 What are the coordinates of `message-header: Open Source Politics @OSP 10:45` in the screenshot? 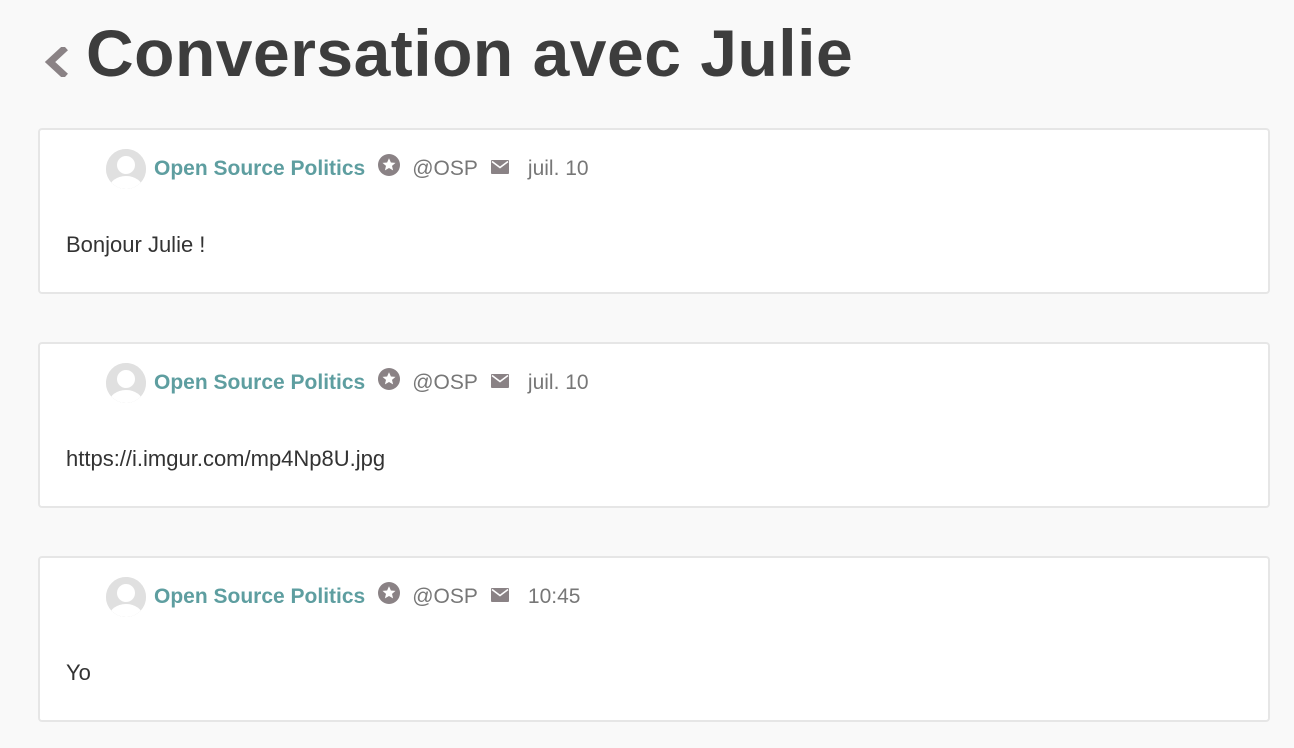 It's located at (343, 597).